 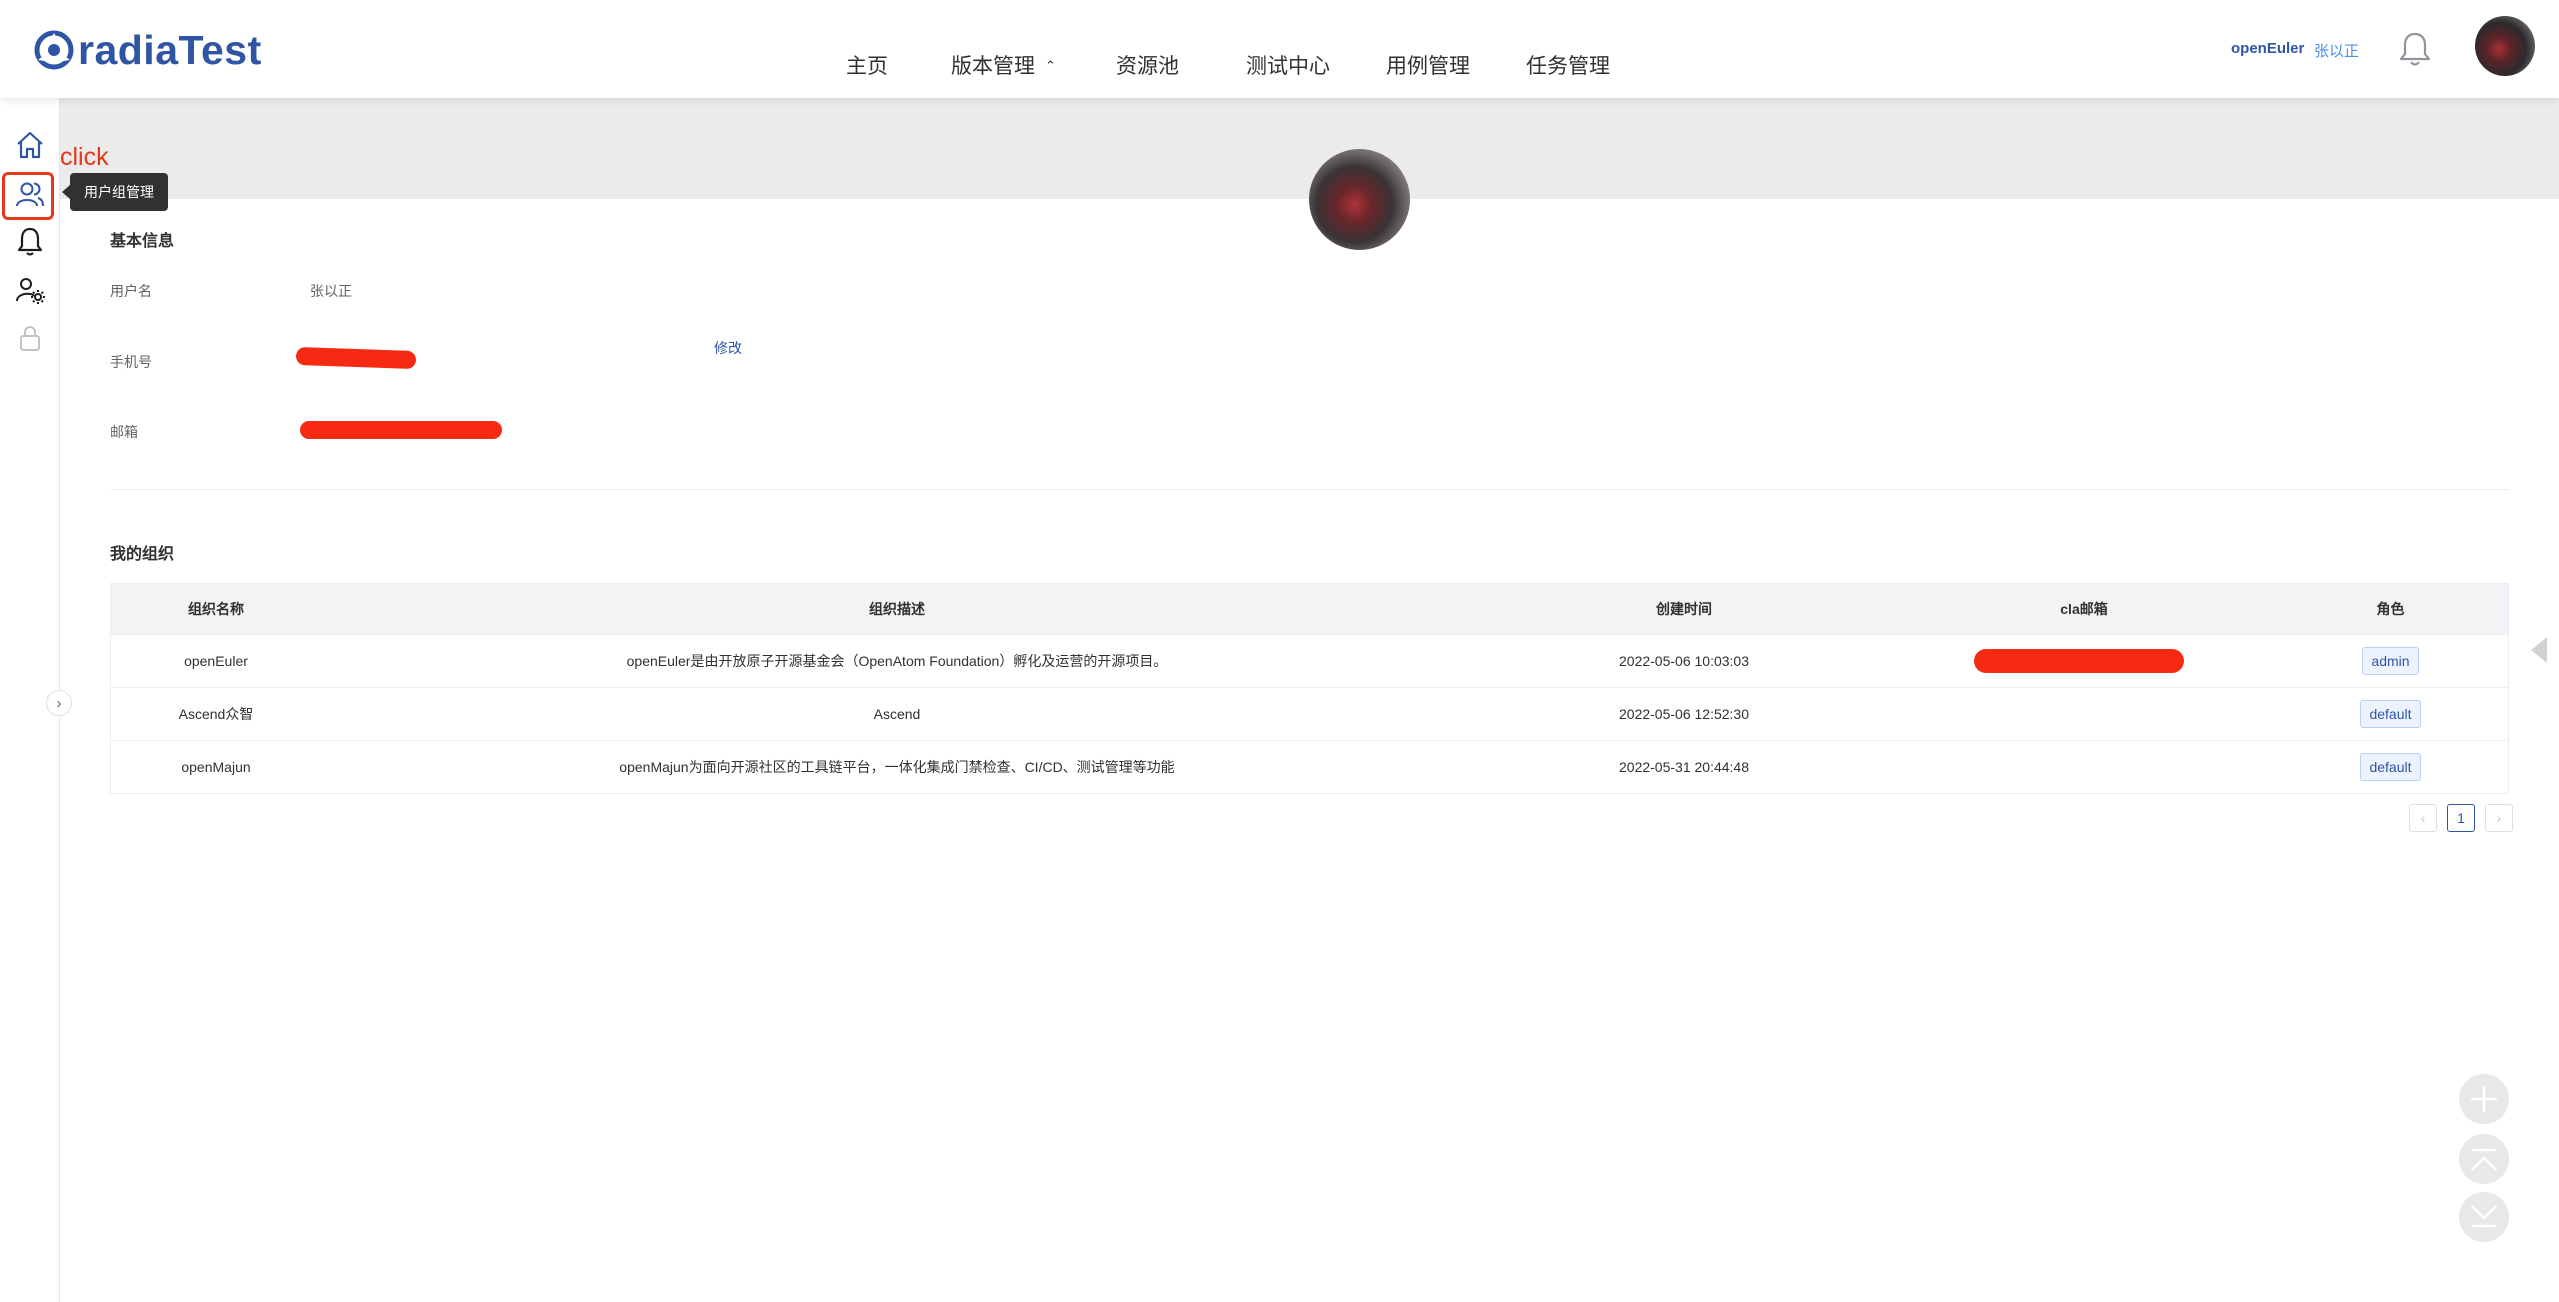 I want to click on nav-task-management: 任务管理, so click(x=1568, y=65).